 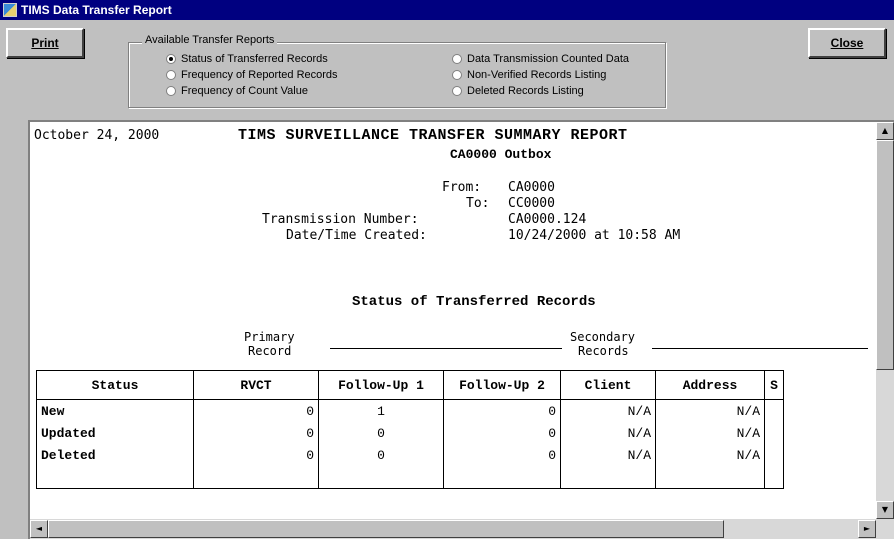 What do you see at coordinates (502, 385) in the screenshot?
I see `header-follow-up-2: Follow-Up 2` at bounding box center [502, 385].